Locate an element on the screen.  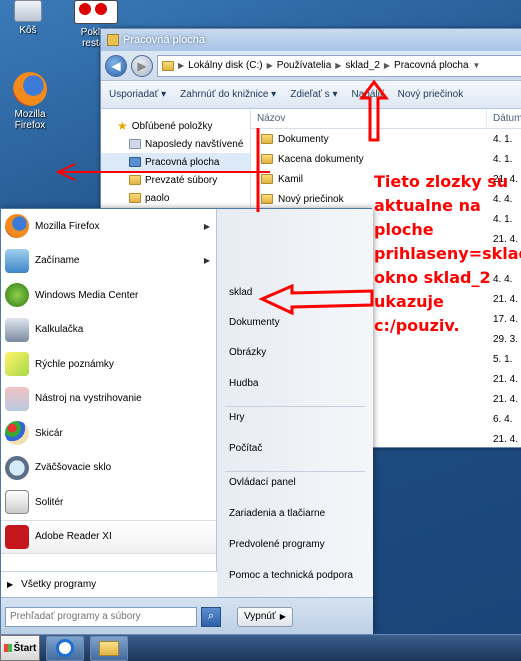
start-menu-item-label: Rýchle poznámky is located at coordinates (74, 364).